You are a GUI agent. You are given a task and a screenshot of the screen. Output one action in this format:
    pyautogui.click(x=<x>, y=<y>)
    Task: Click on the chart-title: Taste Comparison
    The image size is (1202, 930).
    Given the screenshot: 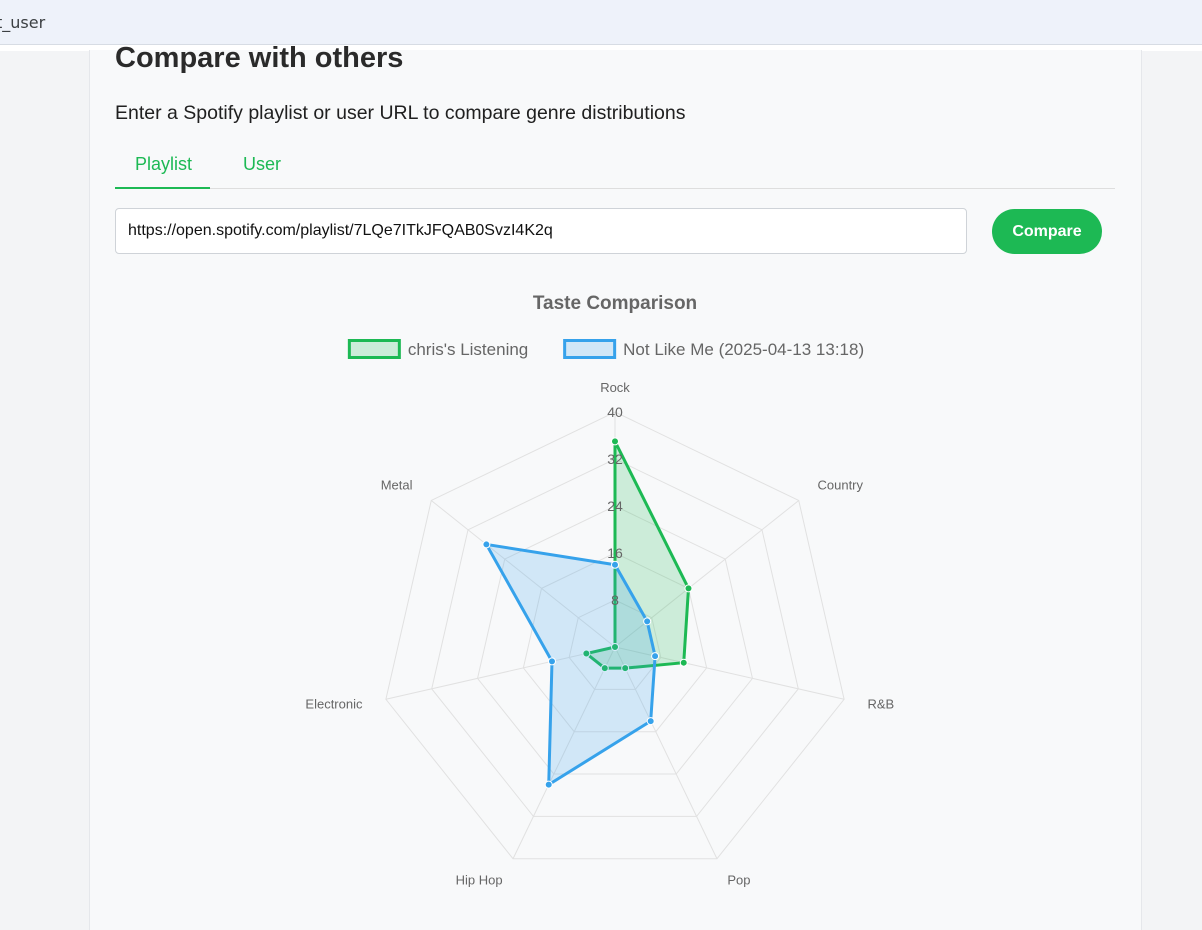 What is the action you would take?
    pyautogui.click(x=615, y=303)
    